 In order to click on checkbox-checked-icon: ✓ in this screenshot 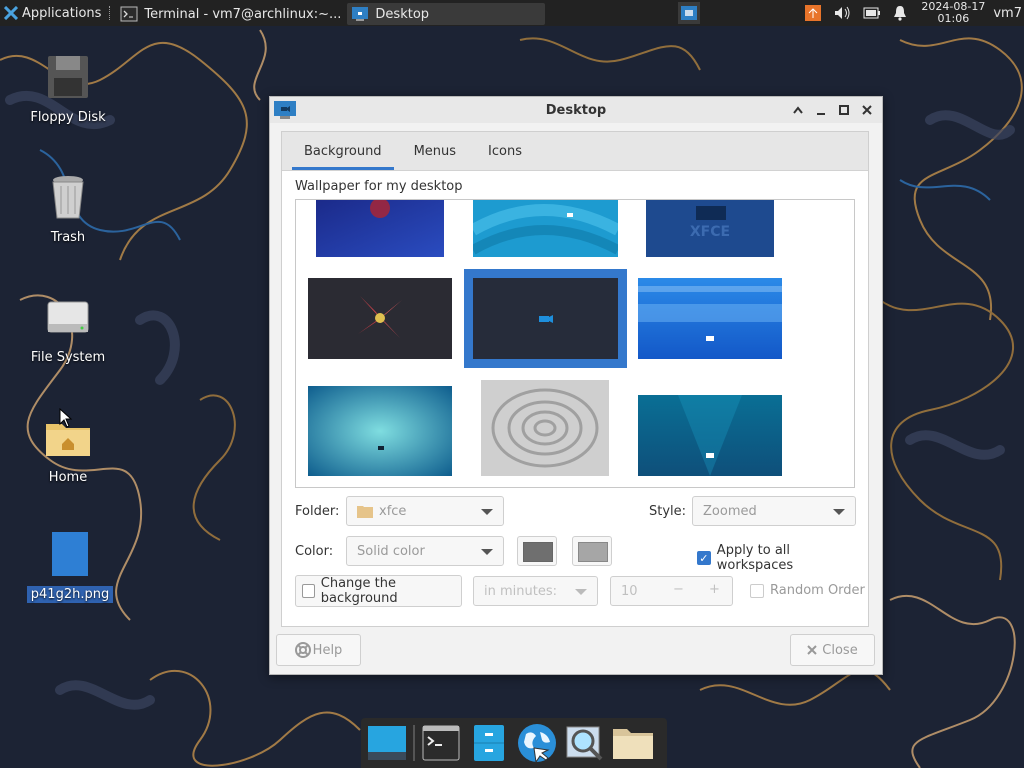, I will do `click(704, 558)`.